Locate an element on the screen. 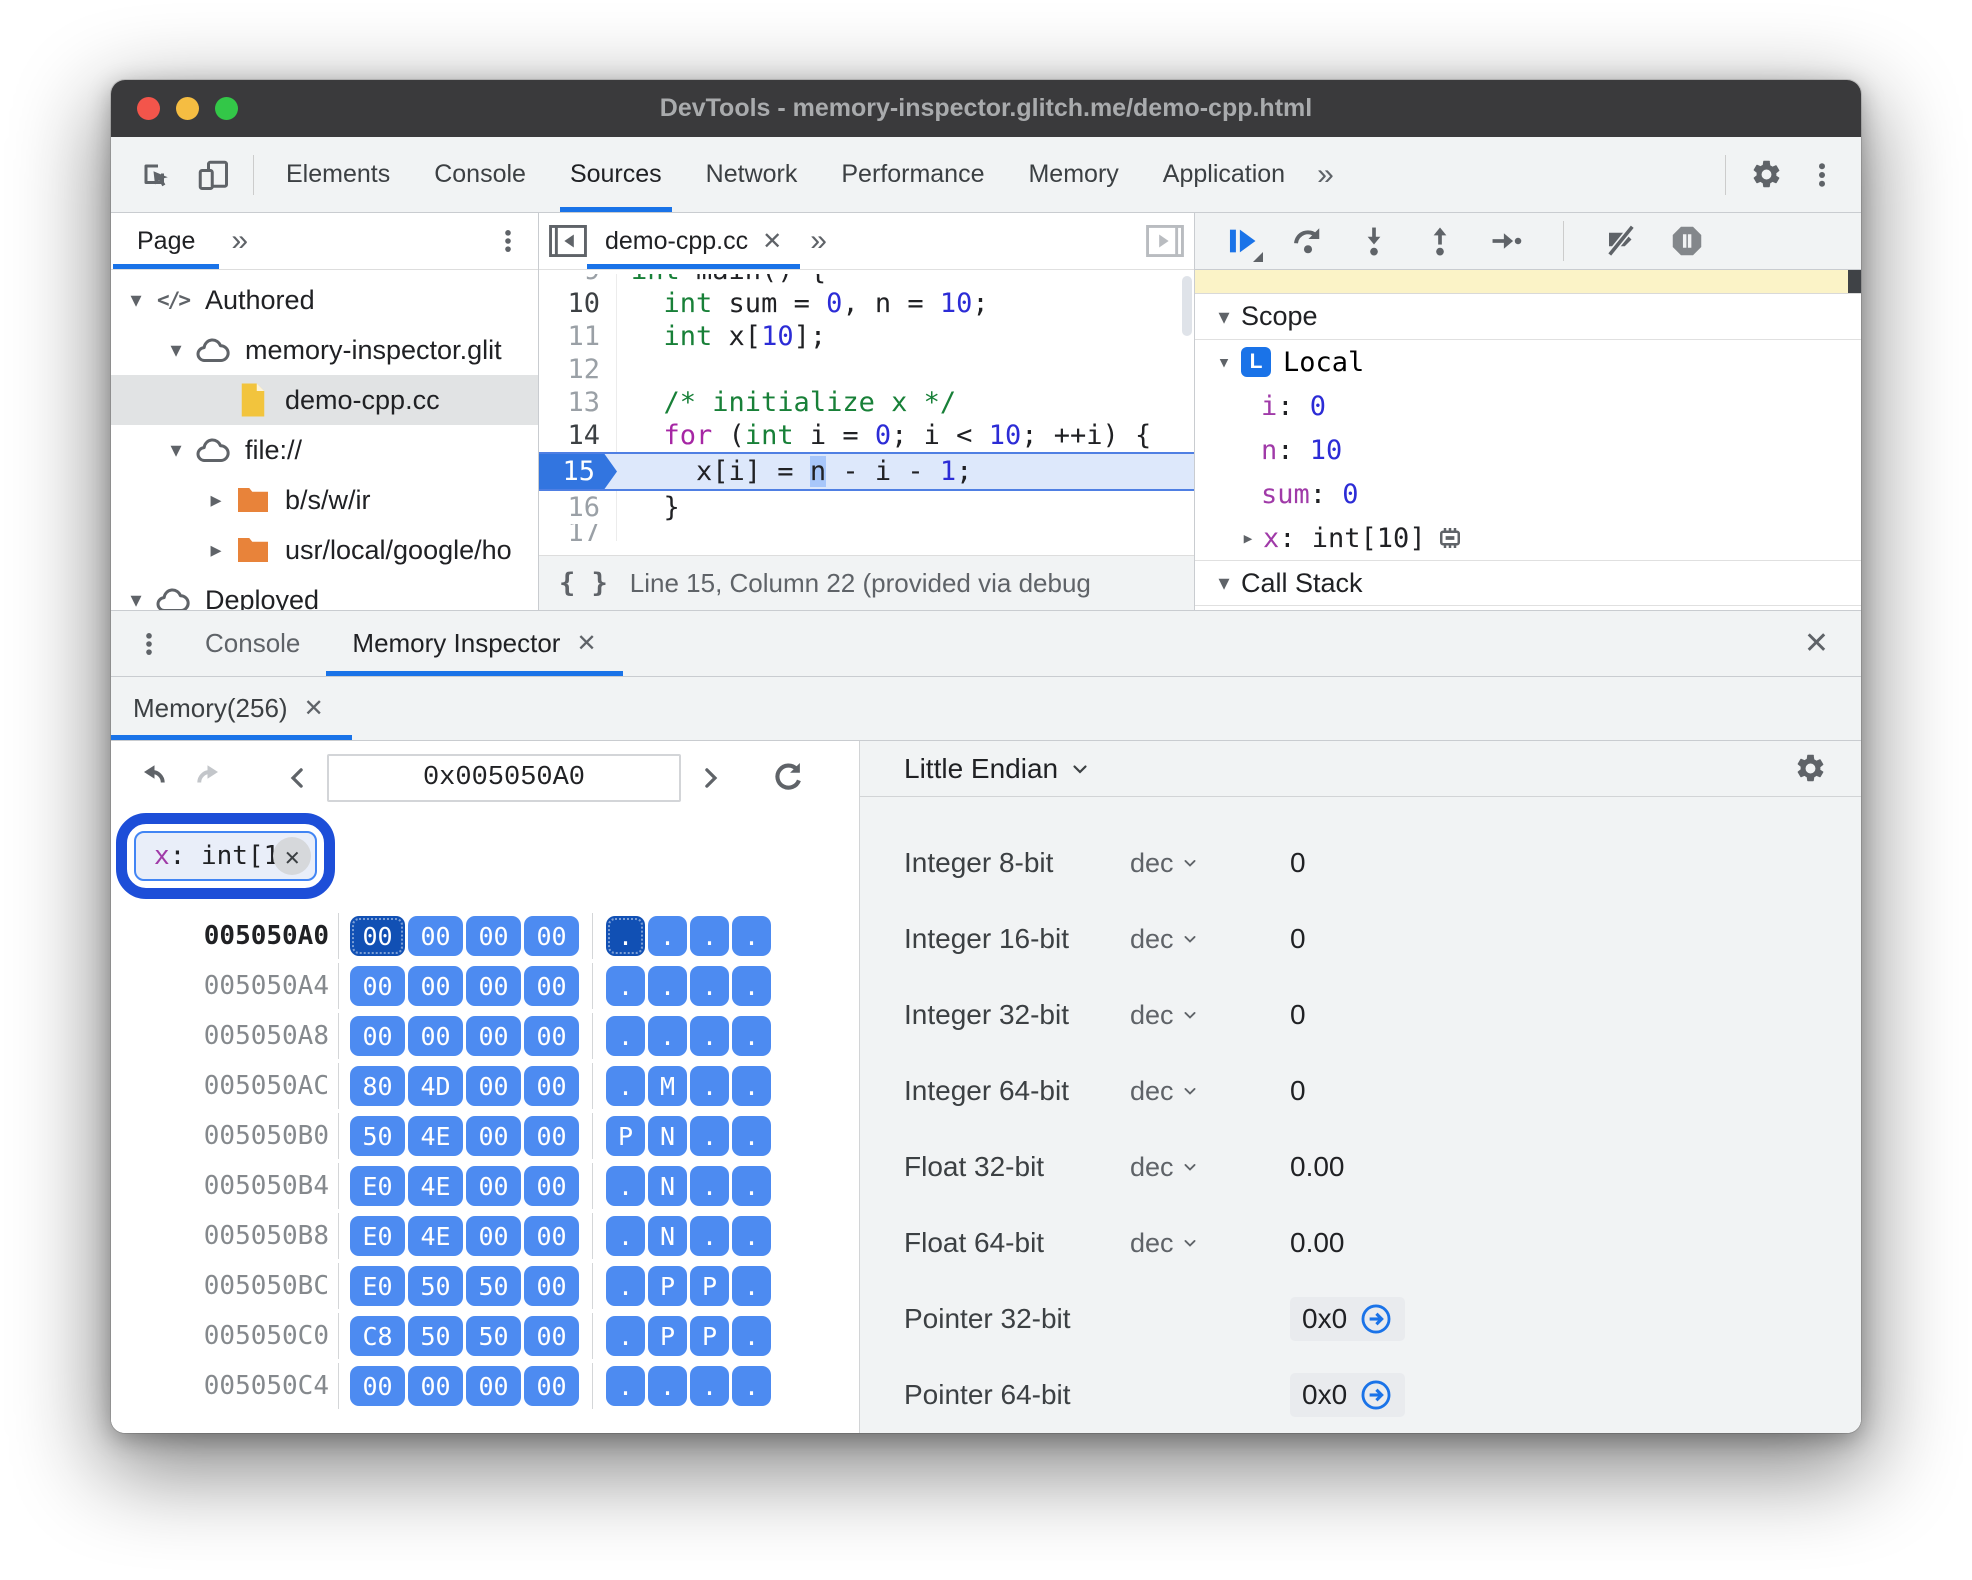  code-row: 9int main() { is located at coordinates (866, 280).